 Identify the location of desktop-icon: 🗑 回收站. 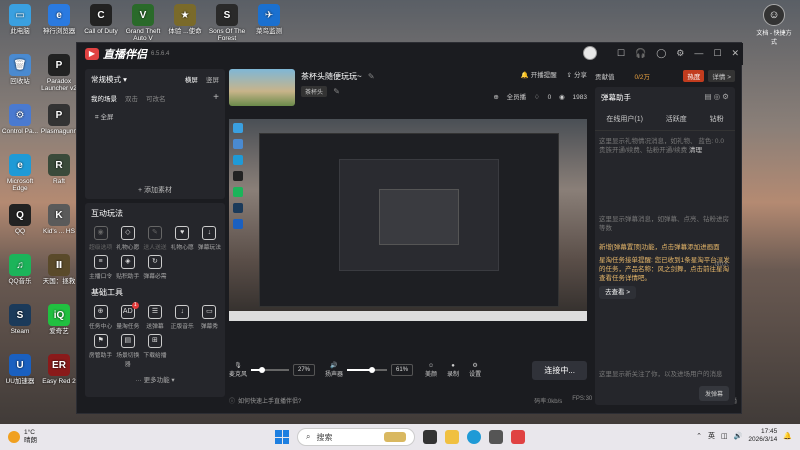
(20, 69).